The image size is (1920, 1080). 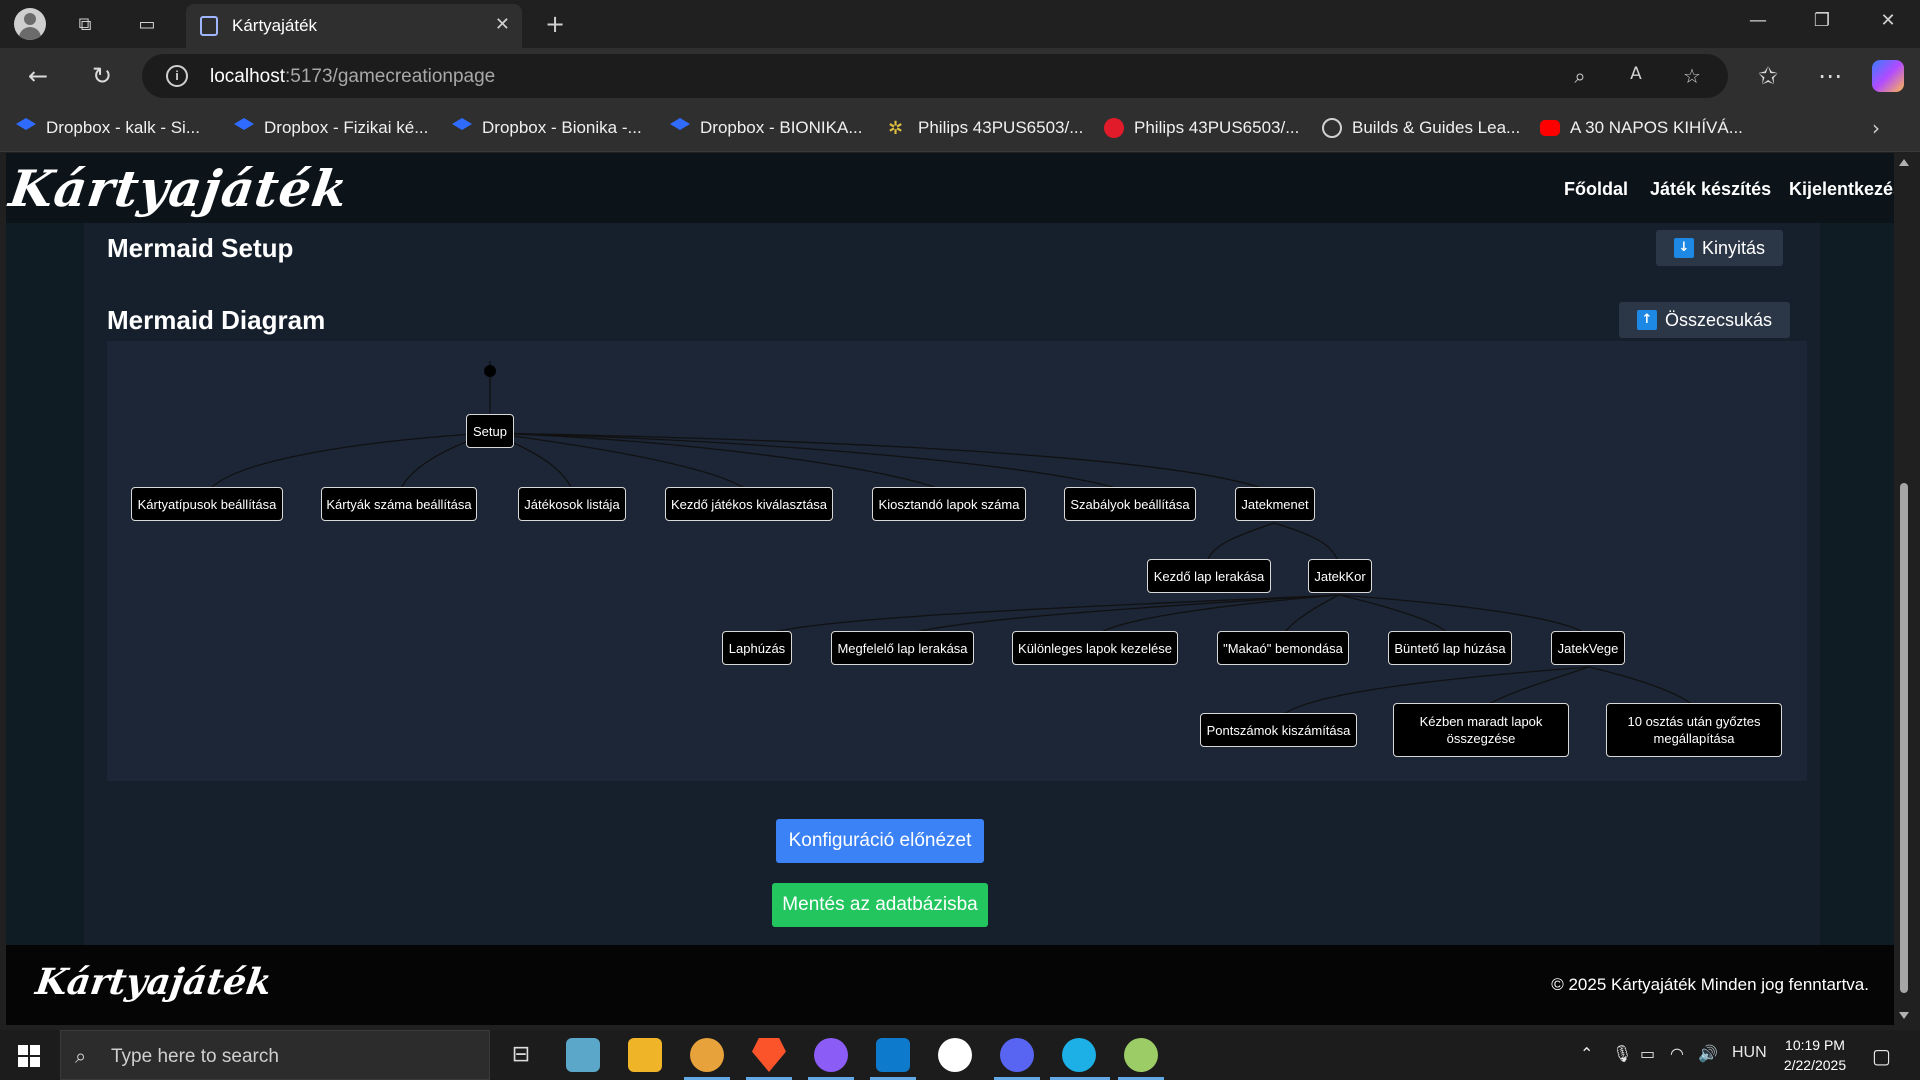 I want to click on brave-browser-icon, so click(x=769, y=1055).